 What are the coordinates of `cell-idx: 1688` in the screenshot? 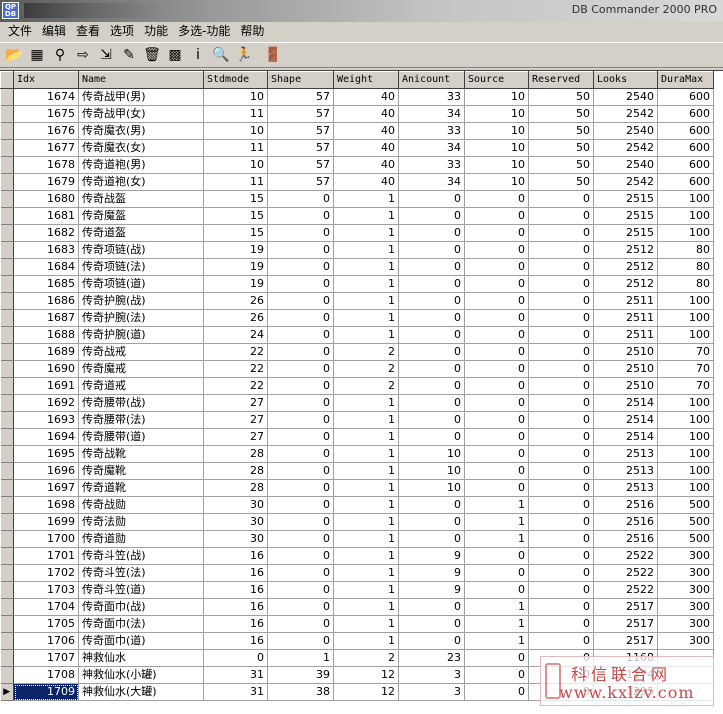 It's located at (46, 335).